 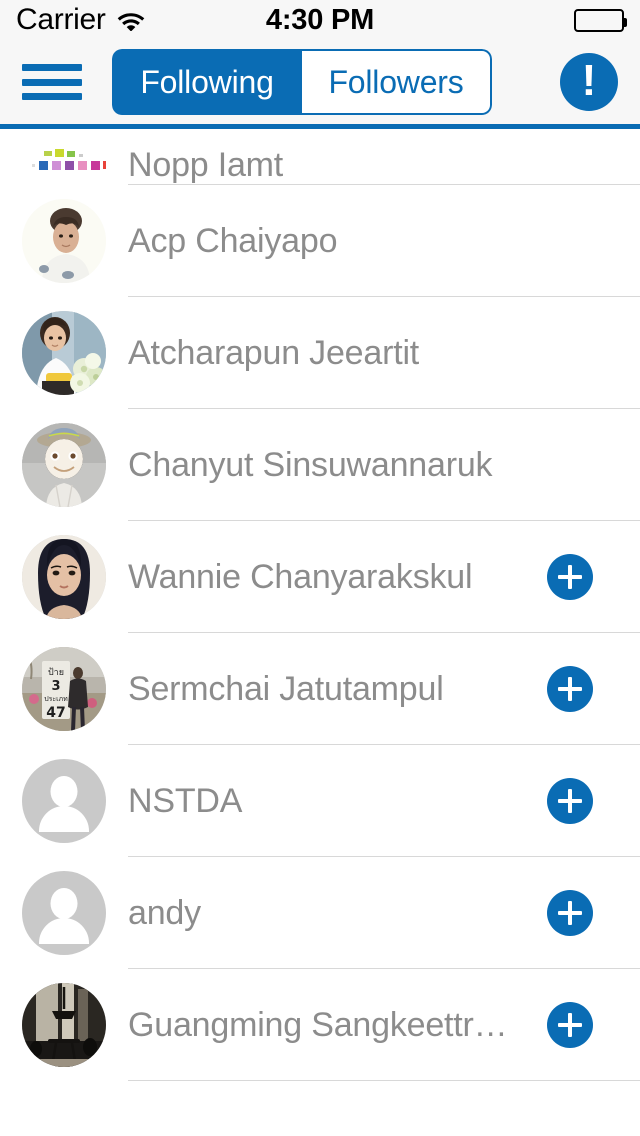 I want to click on list-item: Acp Chaiyapo, so click(x=320, y=241).